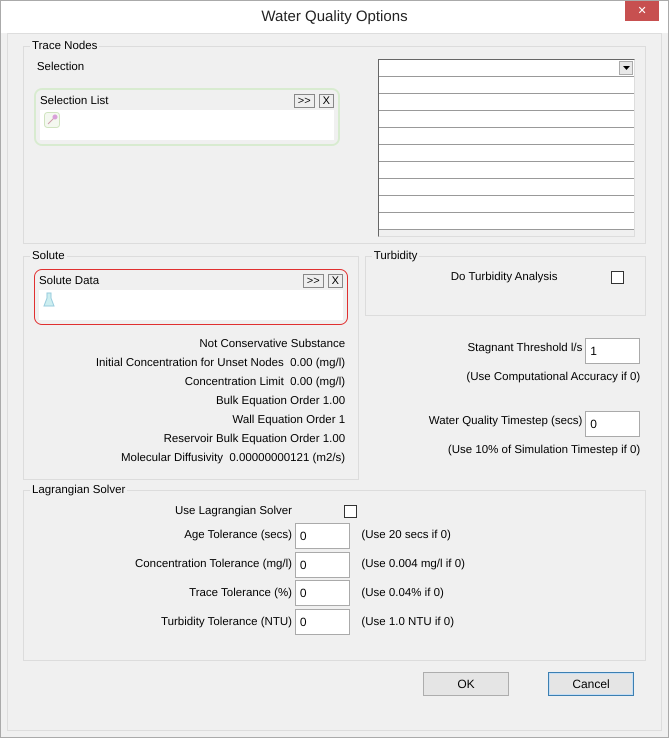 The width and height of the screenshot is (669, 738). Describe the element at coordinates (553, 378) in the screenshot. I see `hint-text: (Use Computational Accuracy if 0)` at that location.